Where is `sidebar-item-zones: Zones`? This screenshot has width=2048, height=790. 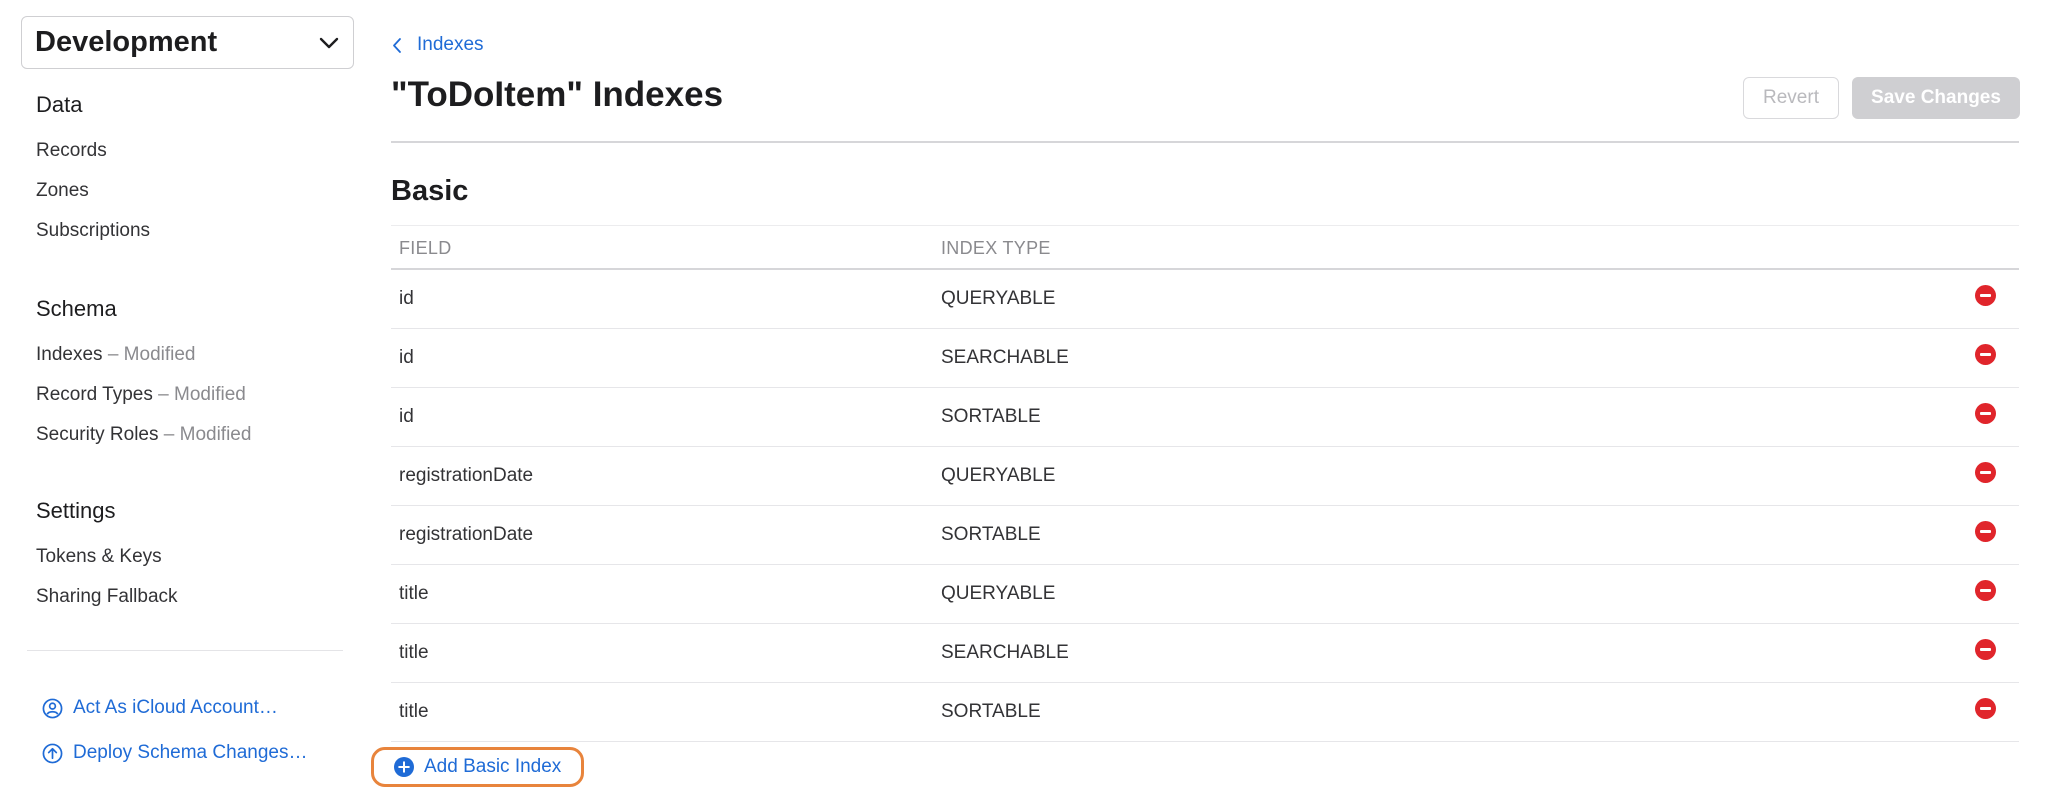 sidebar-item-zones: Zones is located at coordinates (62, 191).